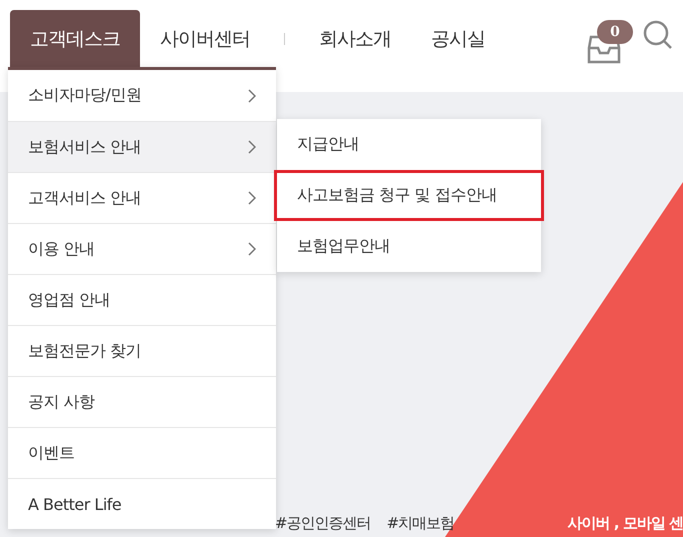 This screenshot has height=537, width=683. What do you see at coordinates (142, 503) in the screenshot?
I see `menu-item: A Better Life` at bounding box center [142, 503].